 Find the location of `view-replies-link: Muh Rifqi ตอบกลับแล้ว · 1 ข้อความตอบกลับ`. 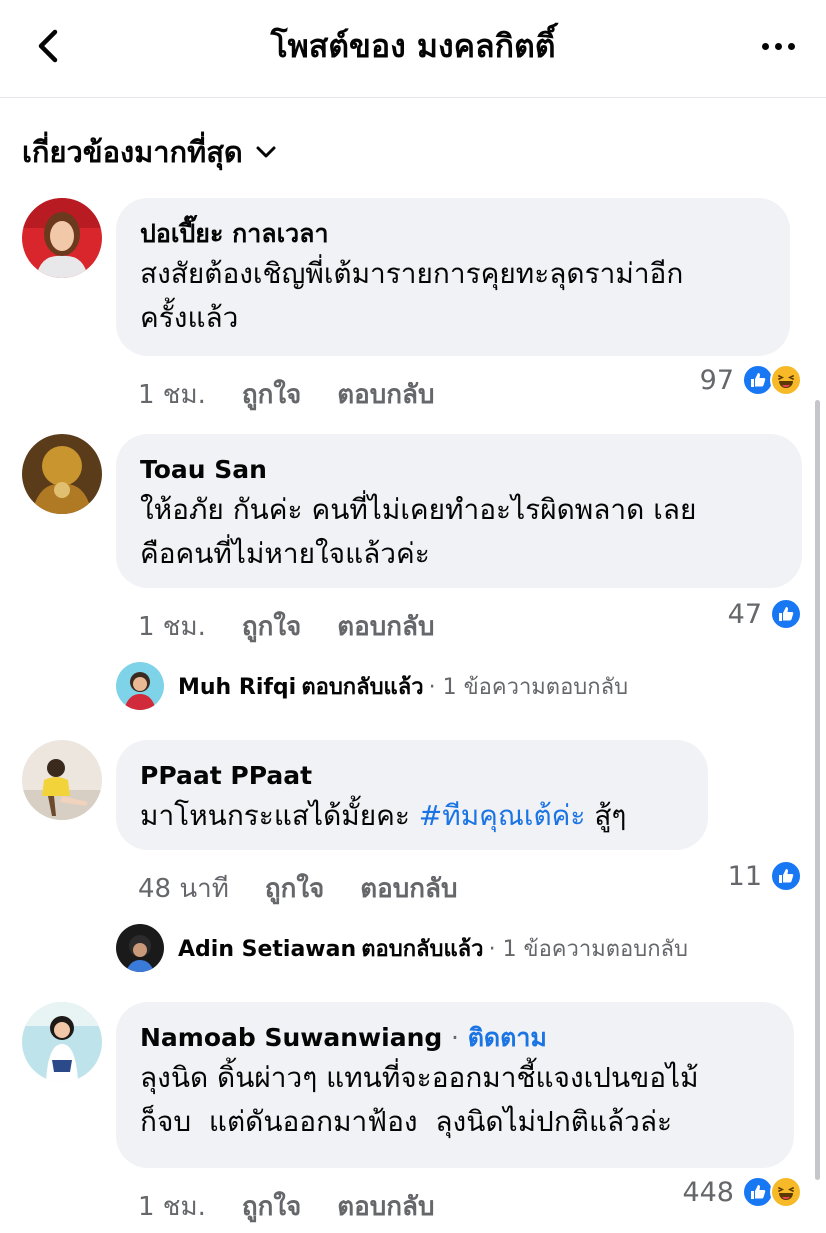

view-replies-link: Muh Rifqi ตอบกลับแล้ว · 1 ข้อความตอบกลับ is located at coordinates (372, 686).